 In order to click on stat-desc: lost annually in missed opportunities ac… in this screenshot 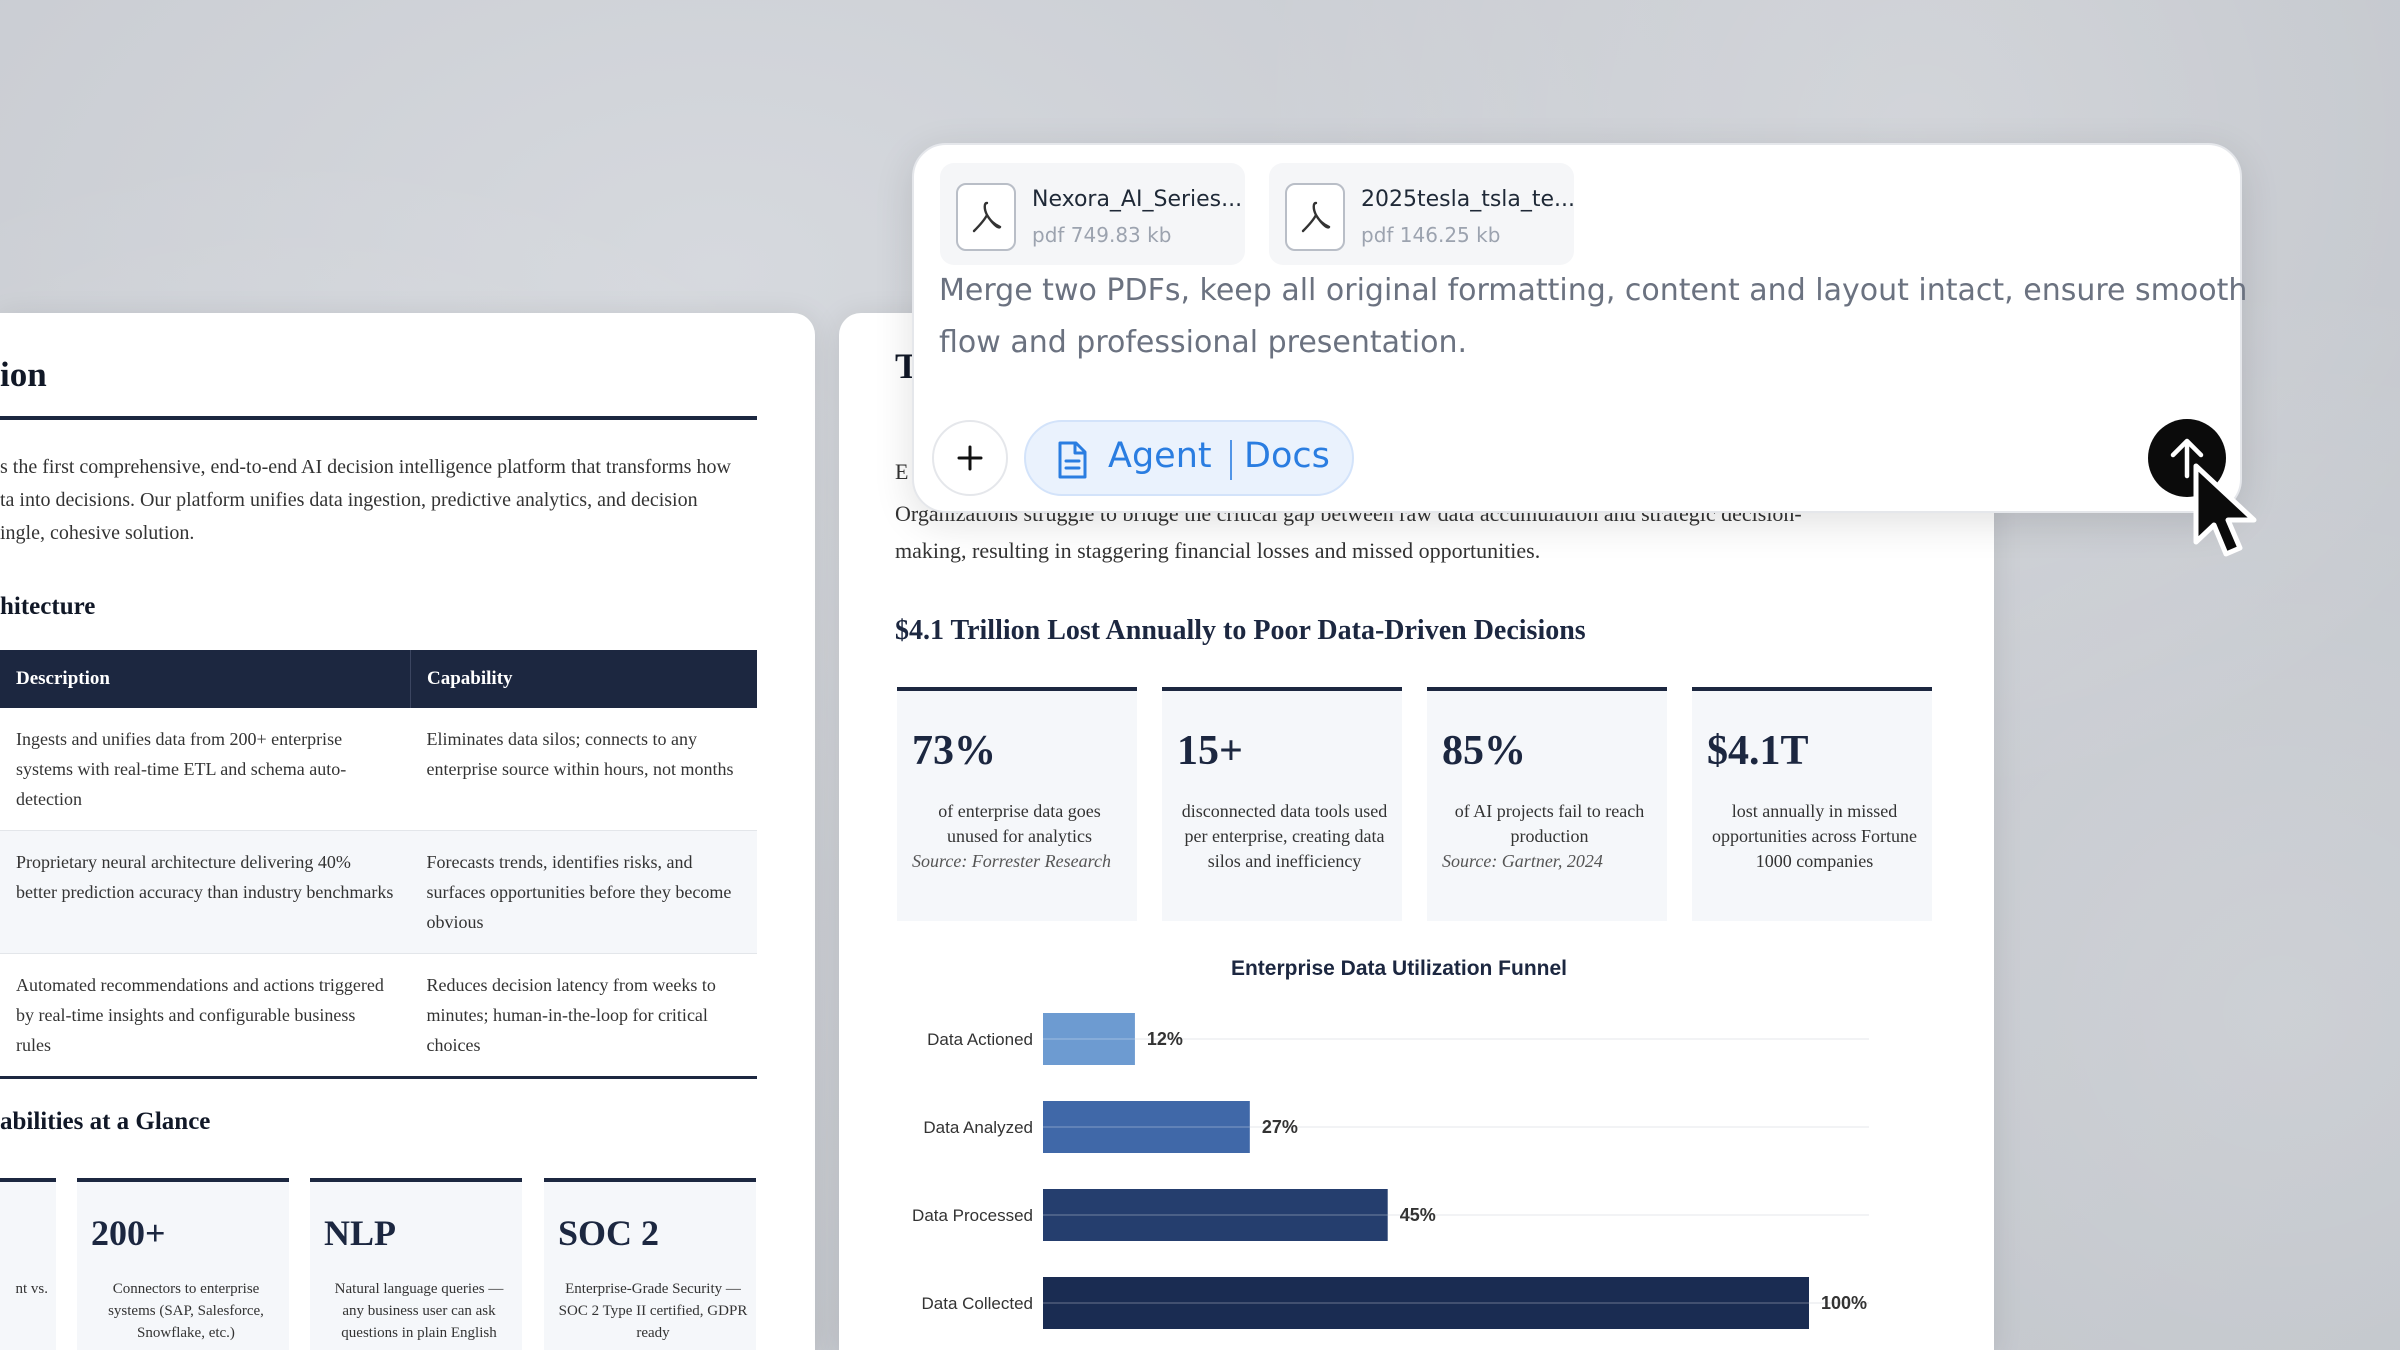, I will do `click(1814, 836)`.